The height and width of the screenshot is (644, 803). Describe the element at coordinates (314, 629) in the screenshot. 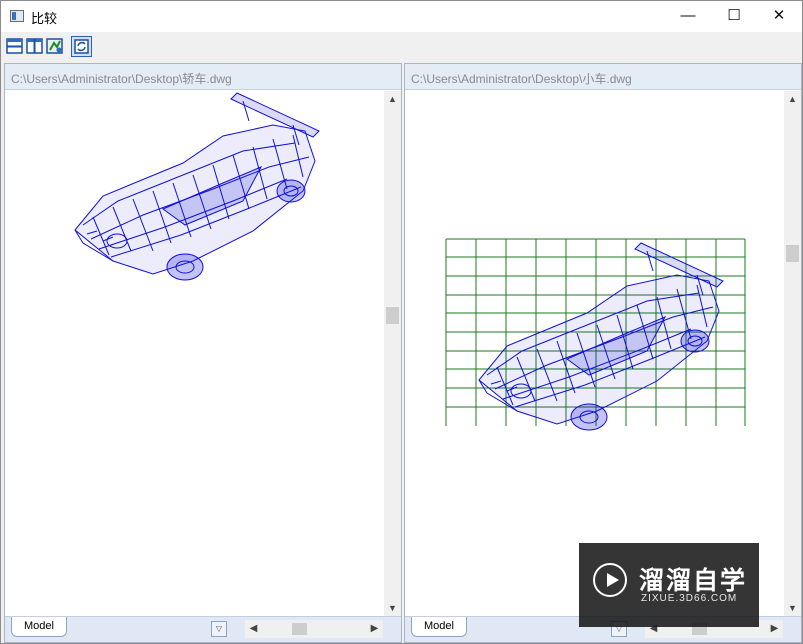

I see `left-horizontal-scrollbar: ◀ ▶` at that location.